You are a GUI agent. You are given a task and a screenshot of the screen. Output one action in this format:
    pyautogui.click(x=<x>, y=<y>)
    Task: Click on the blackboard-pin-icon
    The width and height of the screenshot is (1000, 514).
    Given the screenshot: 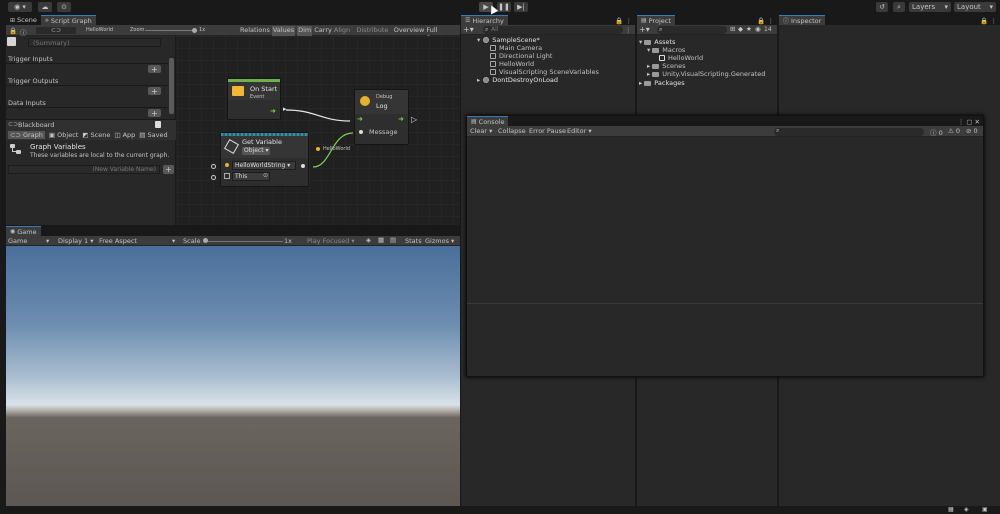 What is the action you would take?
    pyautogui.click(x=158, y=124)
    